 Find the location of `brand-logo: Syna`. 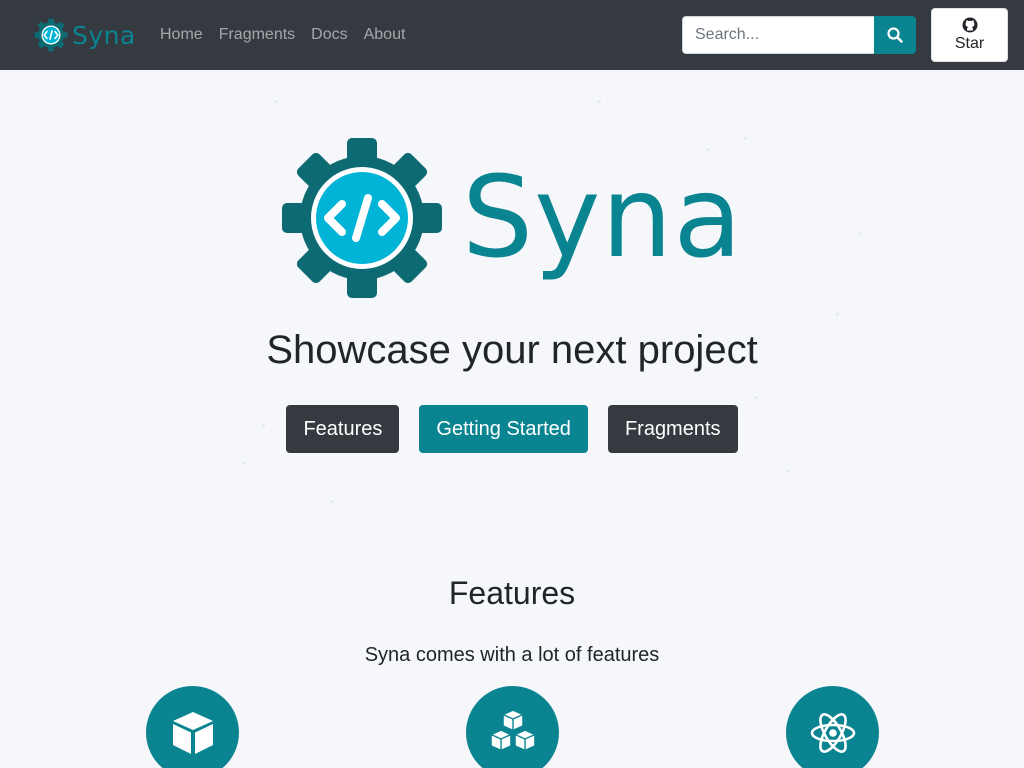

brand-logo: Syna is located at coordinates (85, 35).